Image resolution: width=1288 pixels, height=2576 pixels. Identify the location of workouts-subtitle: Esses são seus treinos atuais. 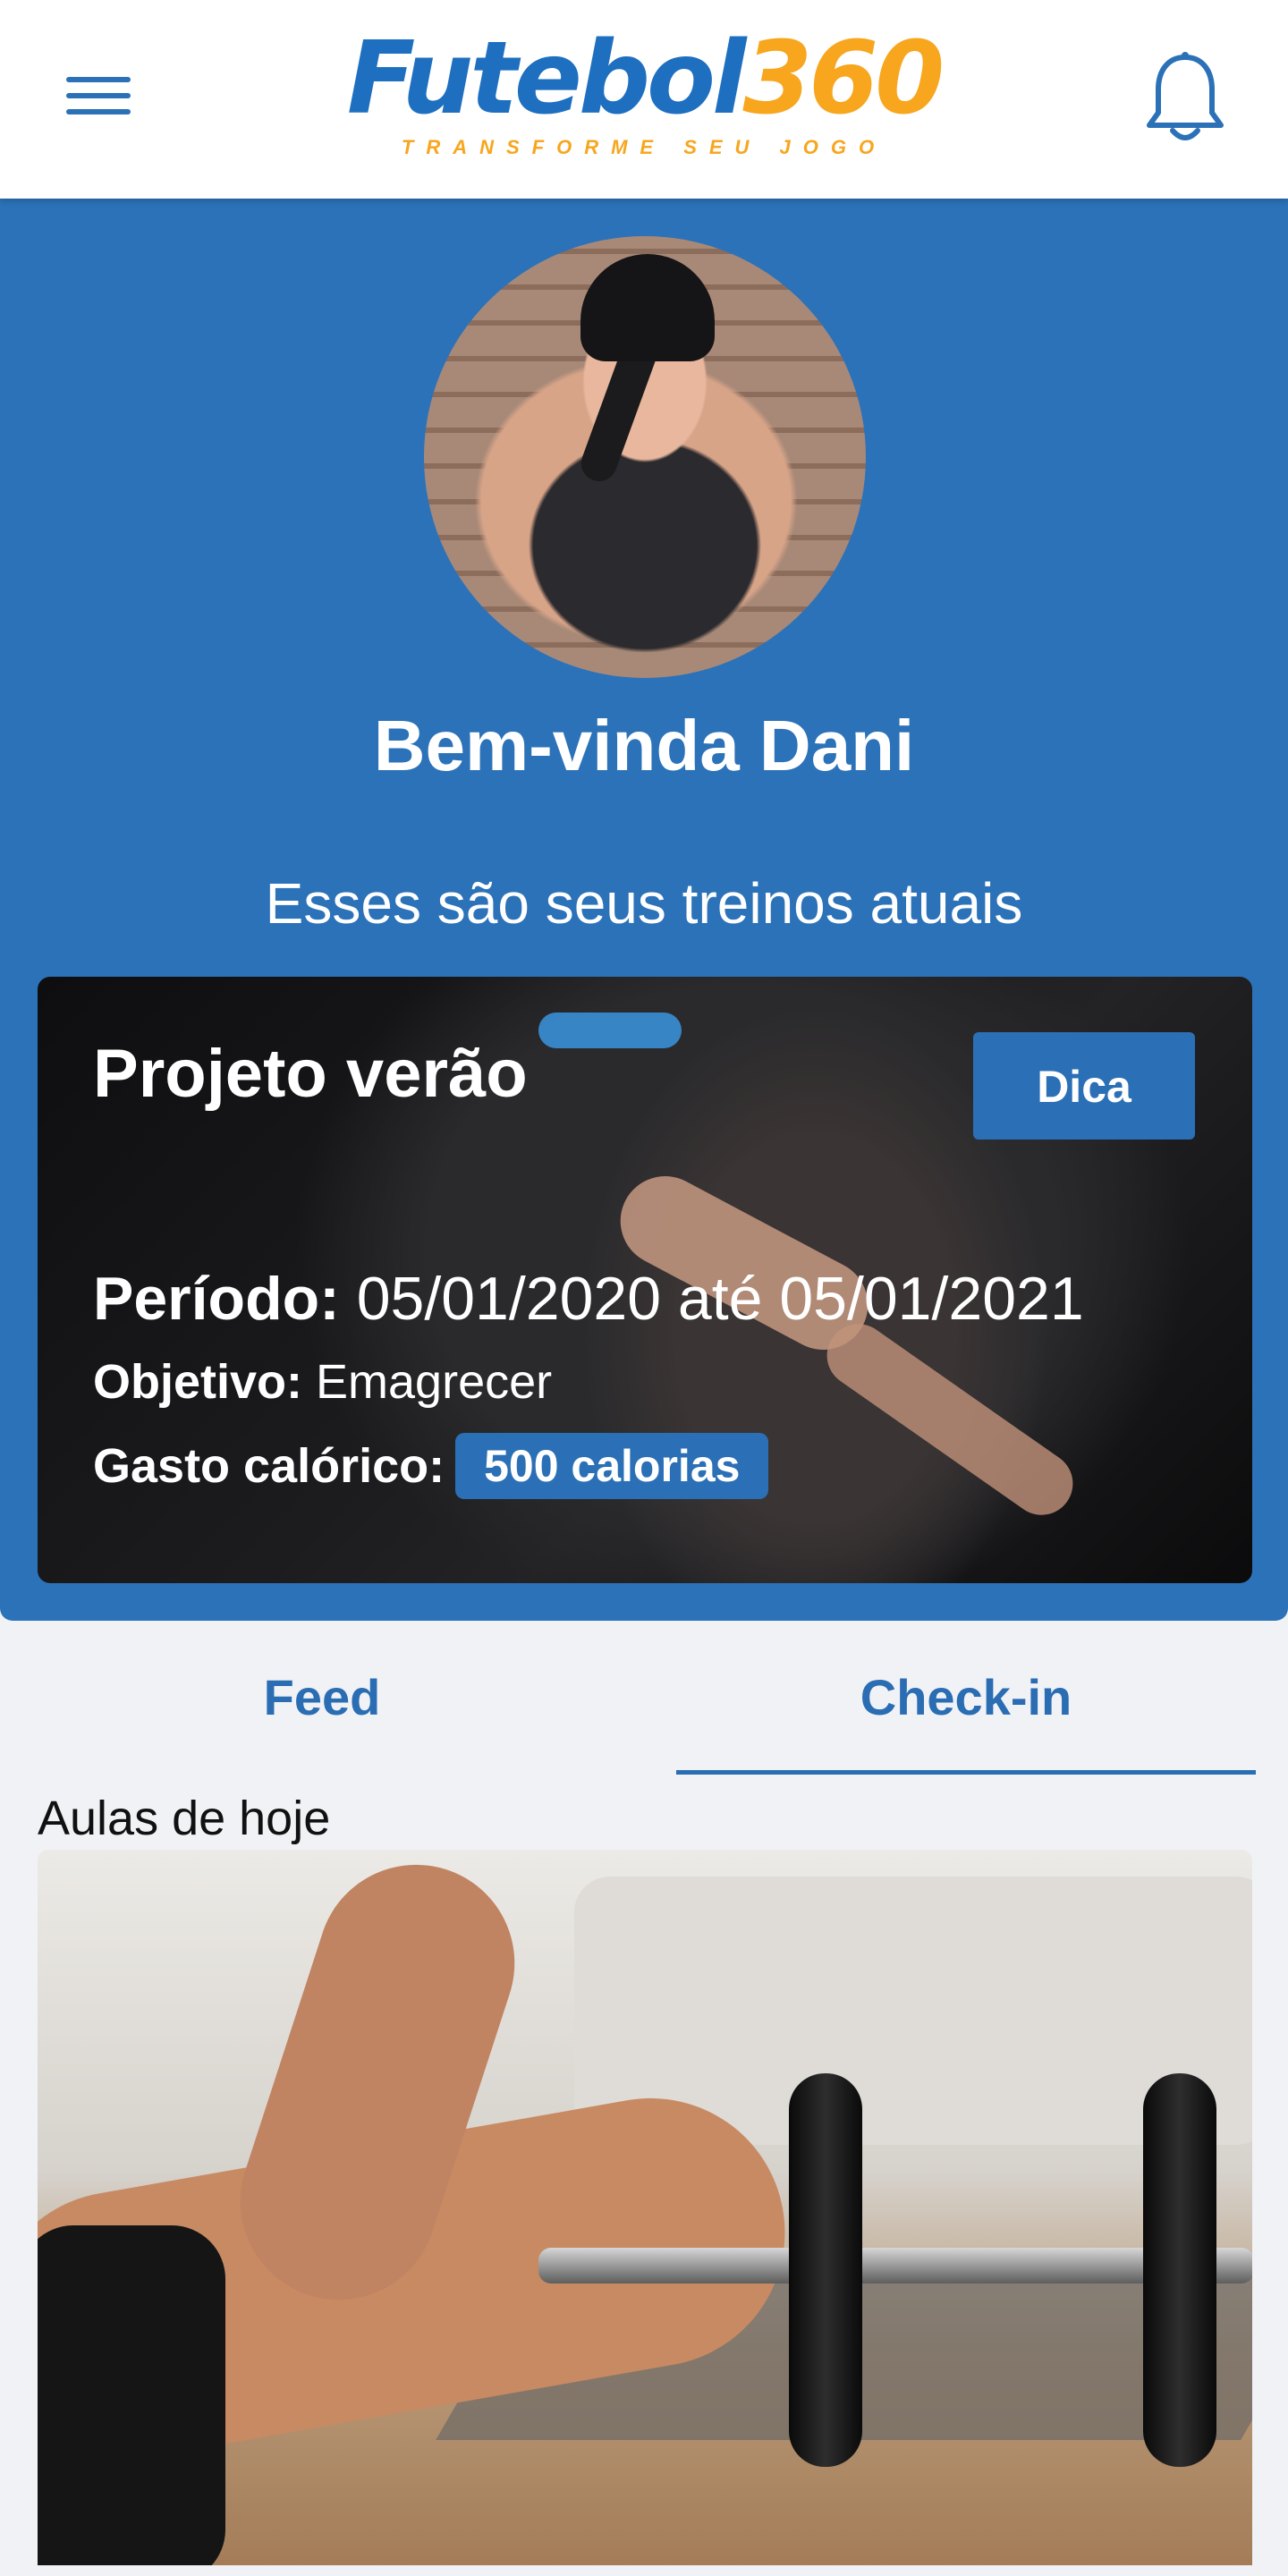
(644, 903).